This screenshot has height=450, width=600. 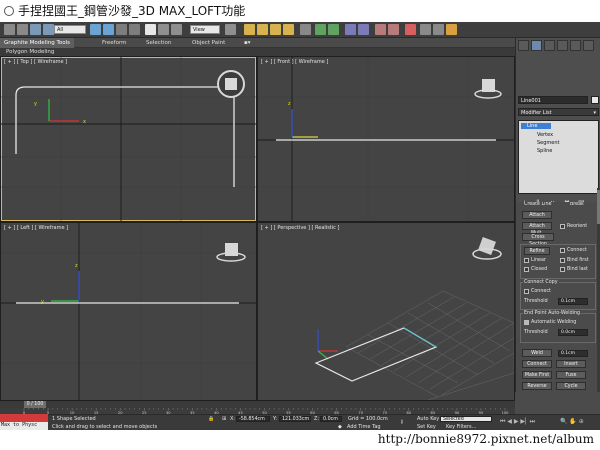 I want to click on display-tab-icon, so click(x=575, y=45).